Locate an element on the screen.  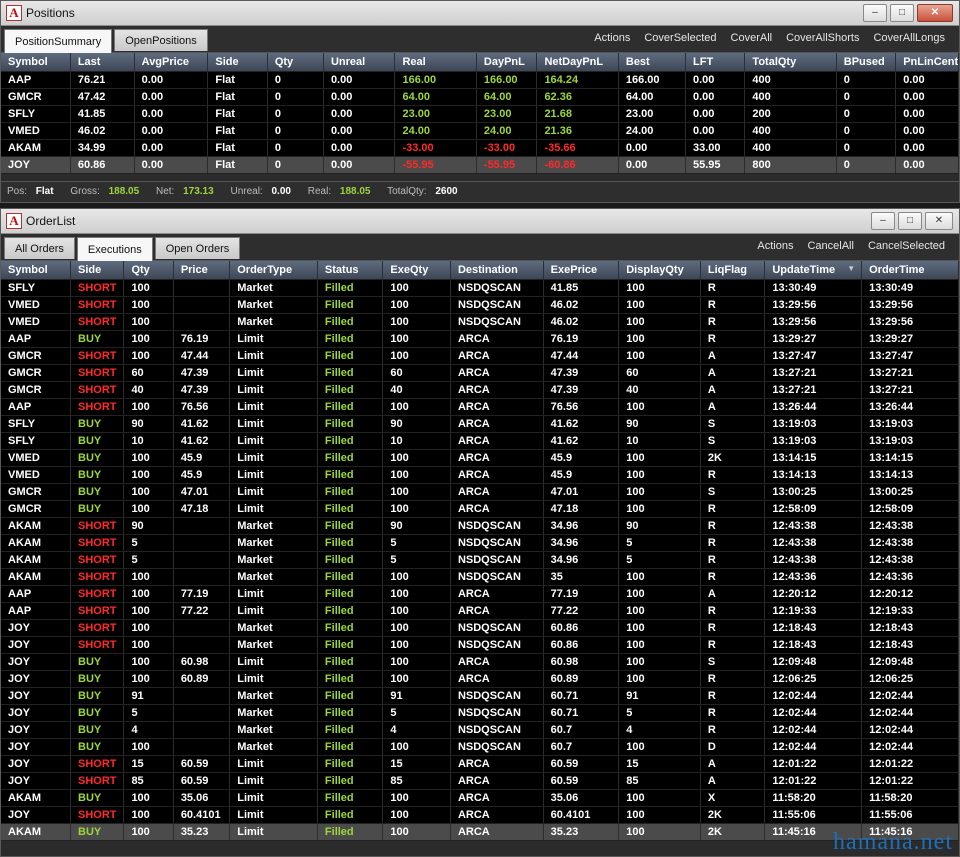
cancelall-button: CancelAll is located at coordinates (830, 246).